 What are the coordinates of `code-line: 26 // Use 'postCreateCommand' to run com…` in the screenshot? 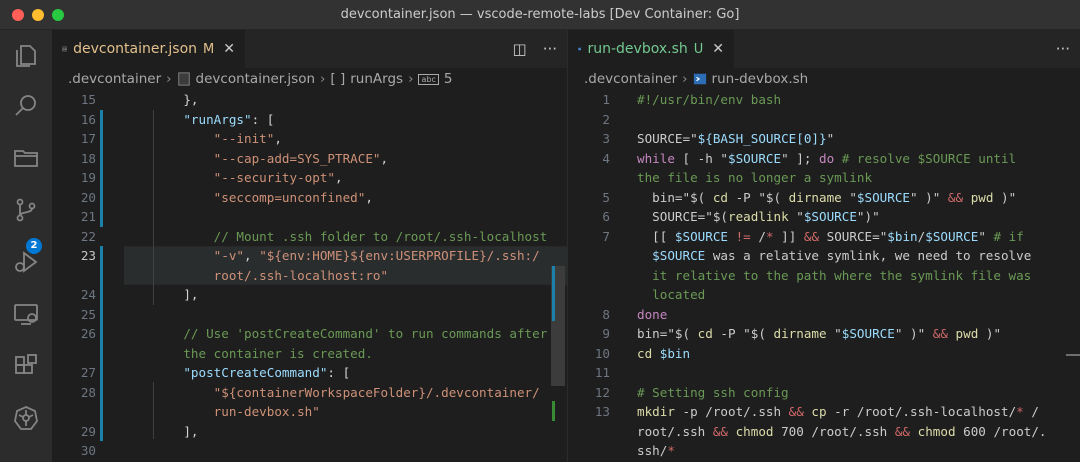 It's located at (309, 334).